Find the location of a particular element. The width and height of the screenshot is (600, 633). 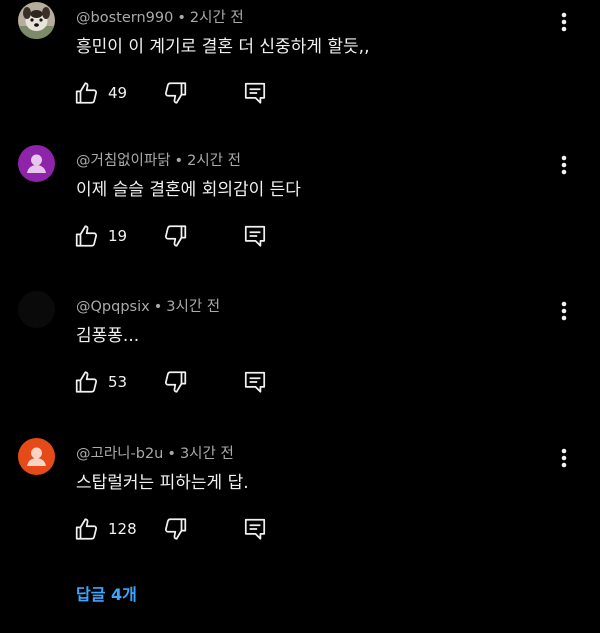

comment-text: 흥민이 이 계기로 결혼 더 신중하게 할듯,, is located at coordinates (223, 47).